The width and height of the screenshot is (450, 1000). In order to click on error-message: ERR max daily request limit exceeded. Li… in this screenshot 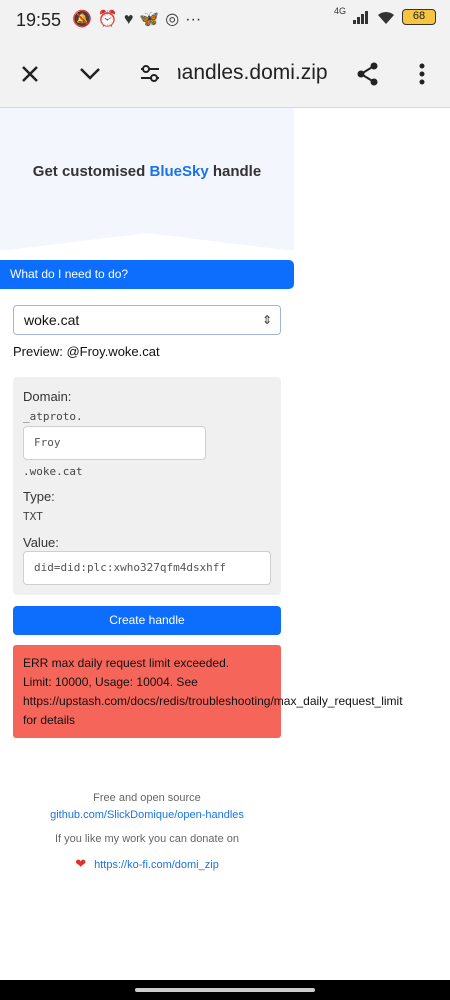, I will do `click(213, 691)`.